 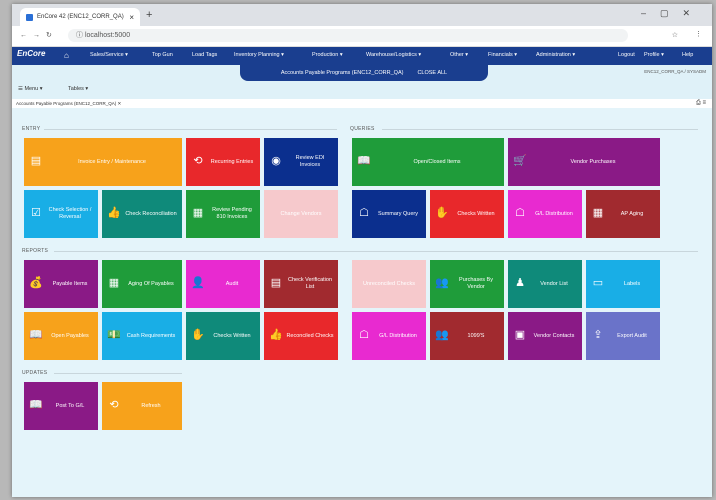 What do you see at coordinates (698, 34) in the screenshot?
I see `browser-menu-icon: ⋮` at bounding box center [698, 34].